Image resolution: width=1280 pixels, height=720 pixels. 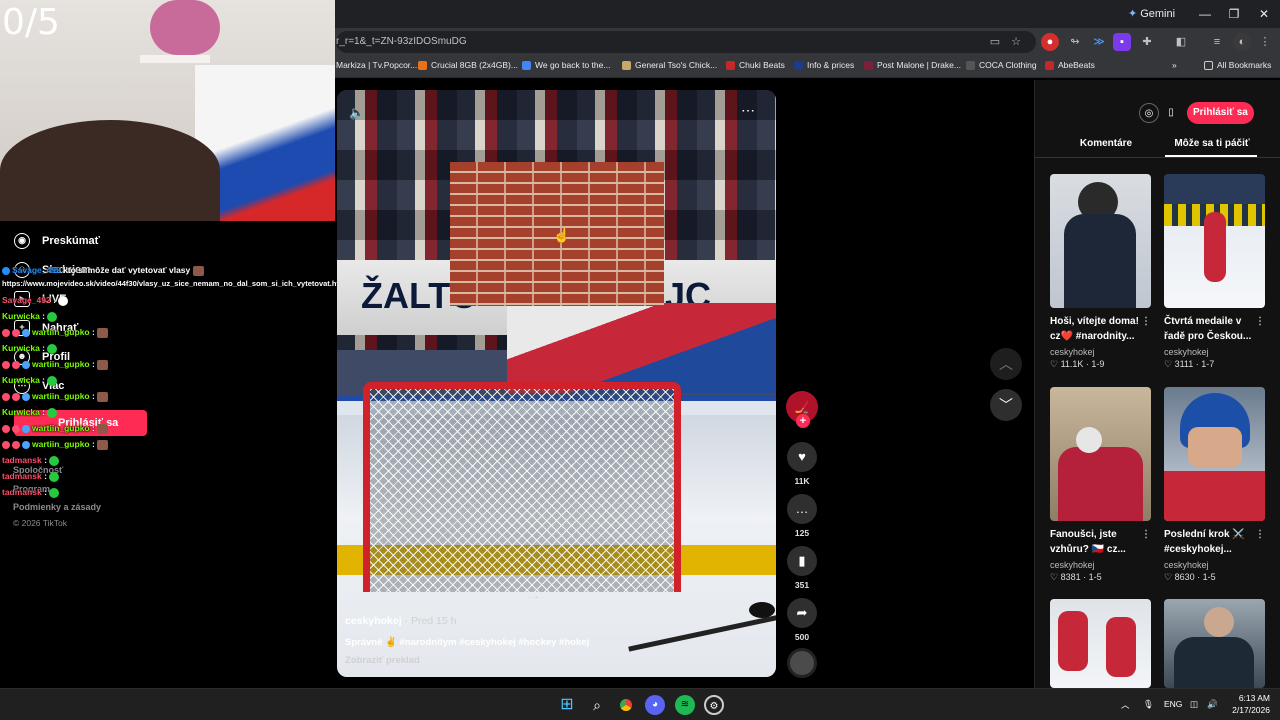 I want to click on extension-purple-icon: ▪, so click(x=1122, y=42).